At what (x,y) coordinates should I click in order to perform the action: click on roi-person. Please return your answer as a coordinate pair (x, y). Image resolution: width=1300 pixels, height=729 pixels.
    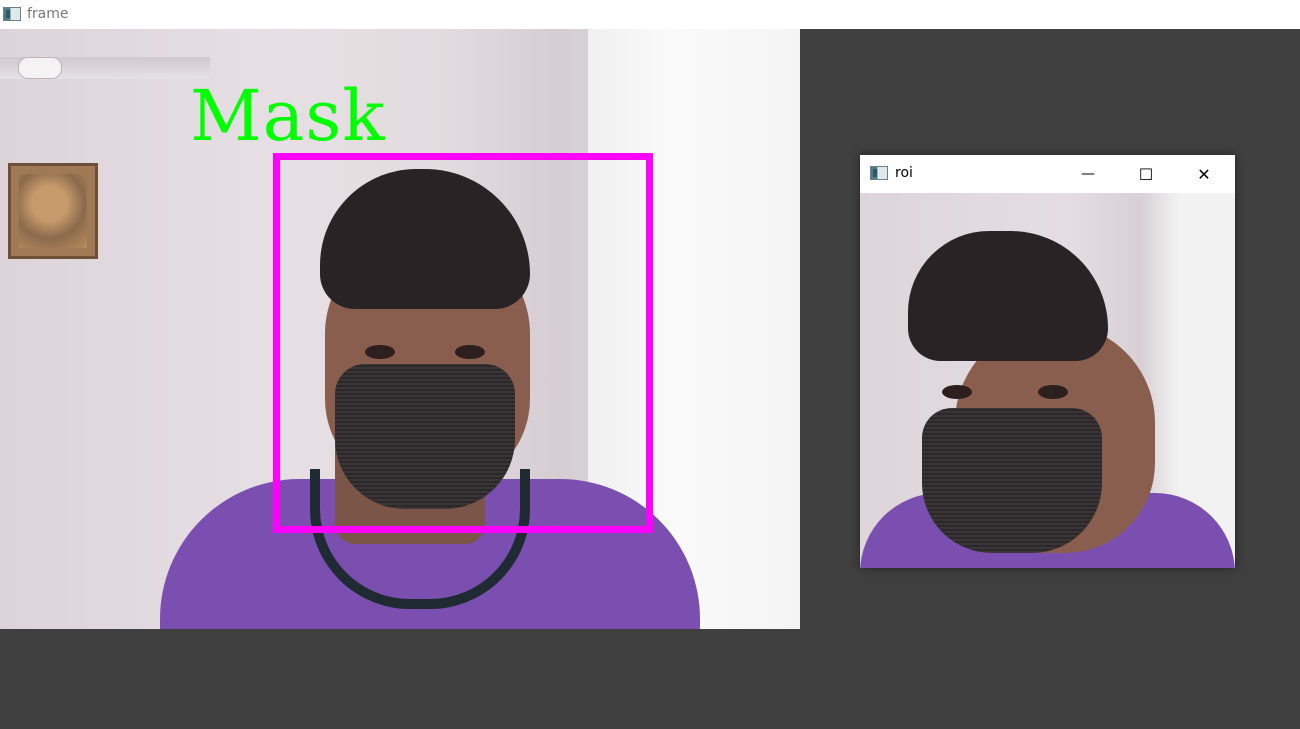
    Looking at the image, I should click on (1047, 380).